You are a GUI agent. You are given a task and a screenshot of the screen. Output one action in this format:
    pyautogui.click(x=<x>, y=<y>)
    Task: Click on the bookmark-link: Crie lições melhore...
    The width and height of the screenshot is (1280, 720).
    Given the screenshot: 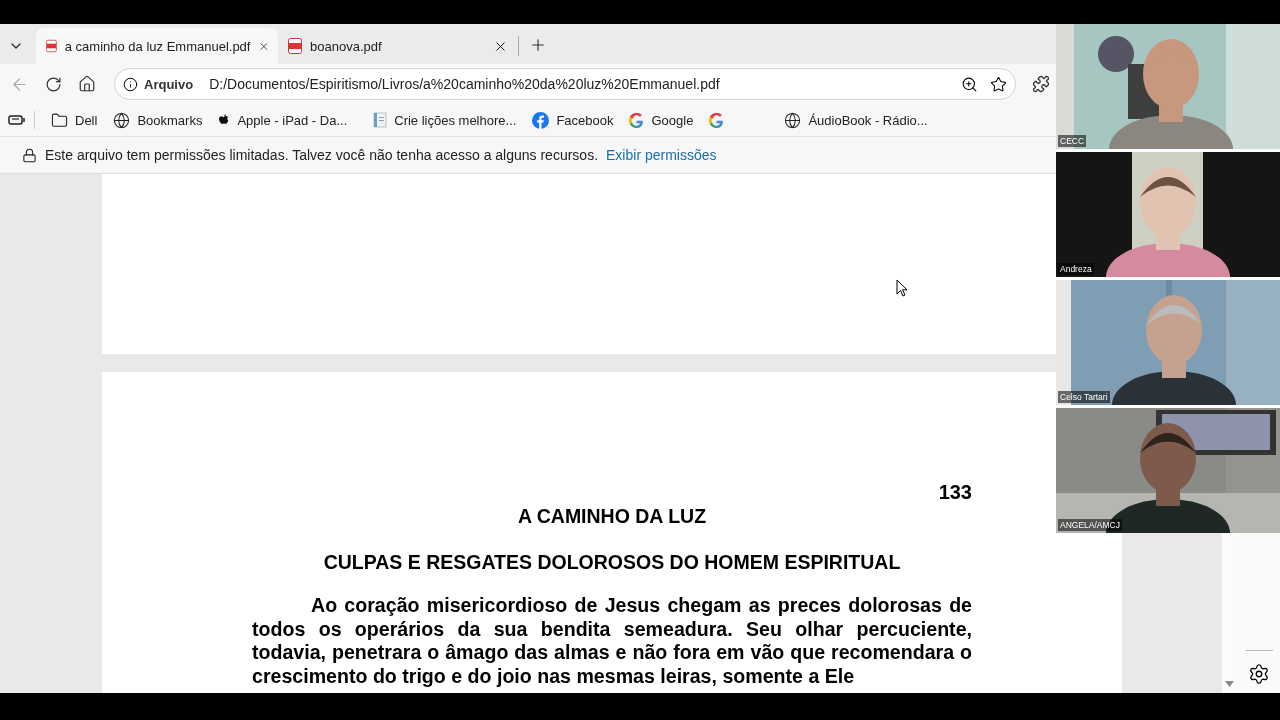 What is the action you would take?
    pyautogui.click(x=445, y=120)
    